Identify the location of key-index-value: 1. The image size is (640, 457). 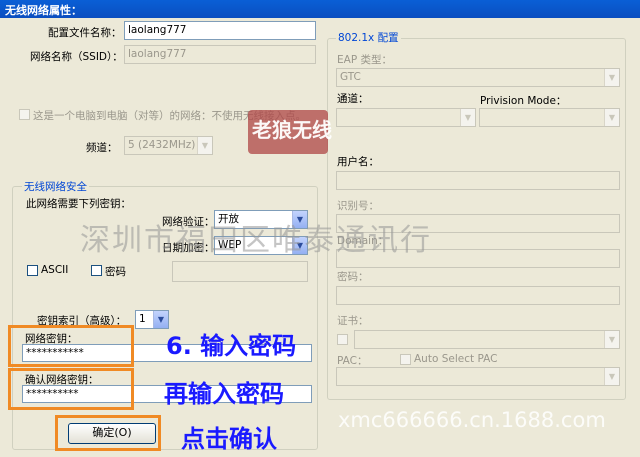
(142, 319).